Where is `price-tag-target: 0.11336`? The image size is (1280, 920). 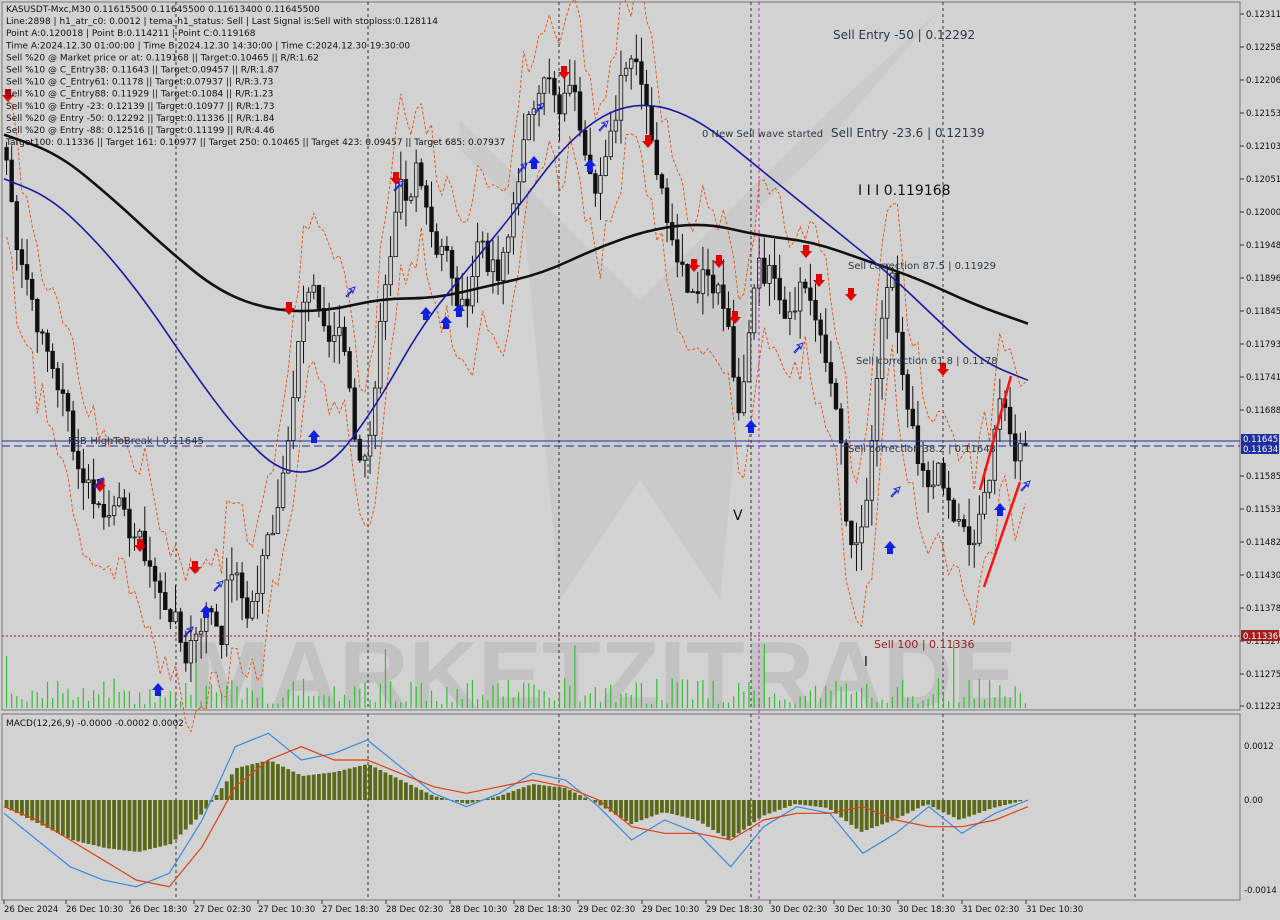 price-tag-target: 0.11336 is located at coordinates (1260, 636).